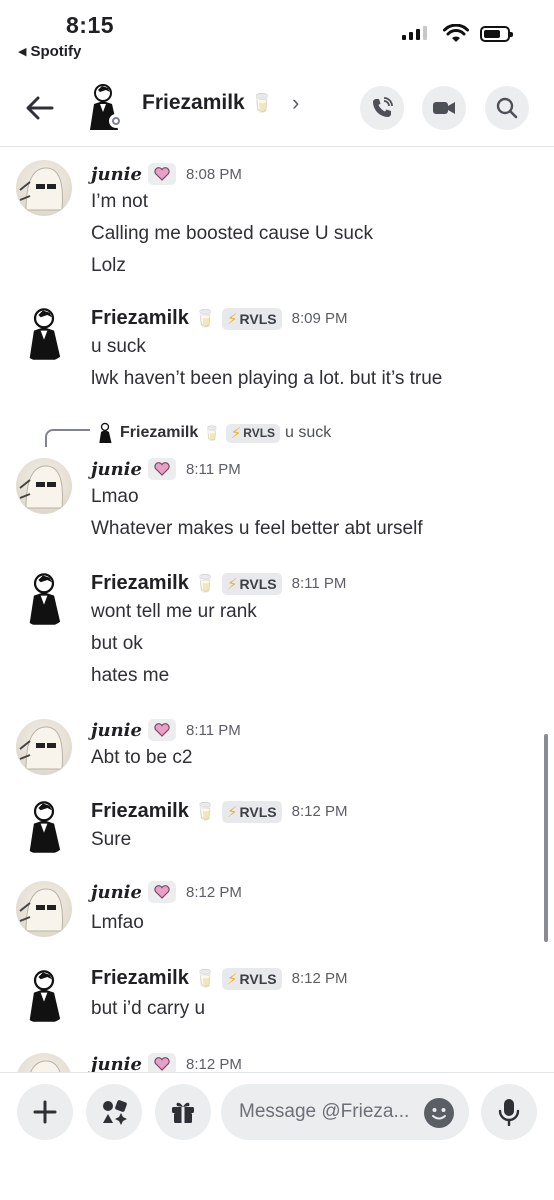 This screenshot has width=554, height=1200. Describe the element at coordinates (105, 432) in the screenshot. I see `reply-author-avatar` at that location.